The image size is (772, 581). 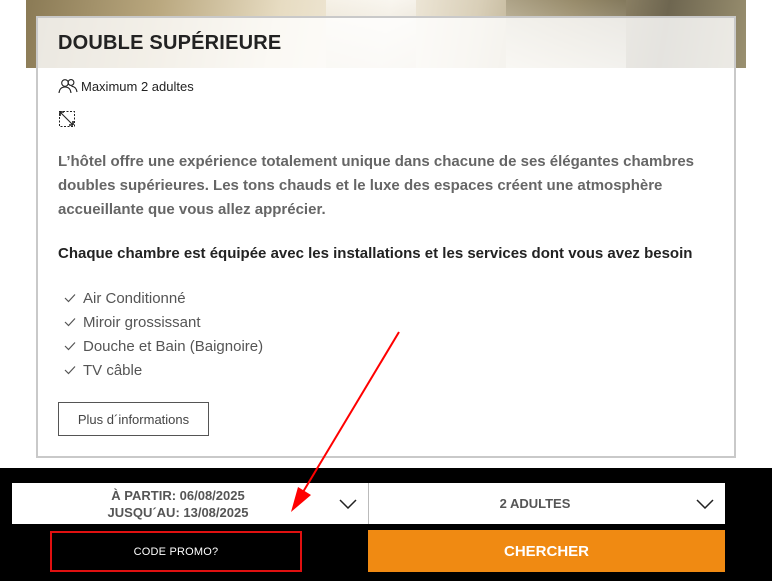 I want to click on amenity-item: Miroir grossissant, so click(x=163, y=322).